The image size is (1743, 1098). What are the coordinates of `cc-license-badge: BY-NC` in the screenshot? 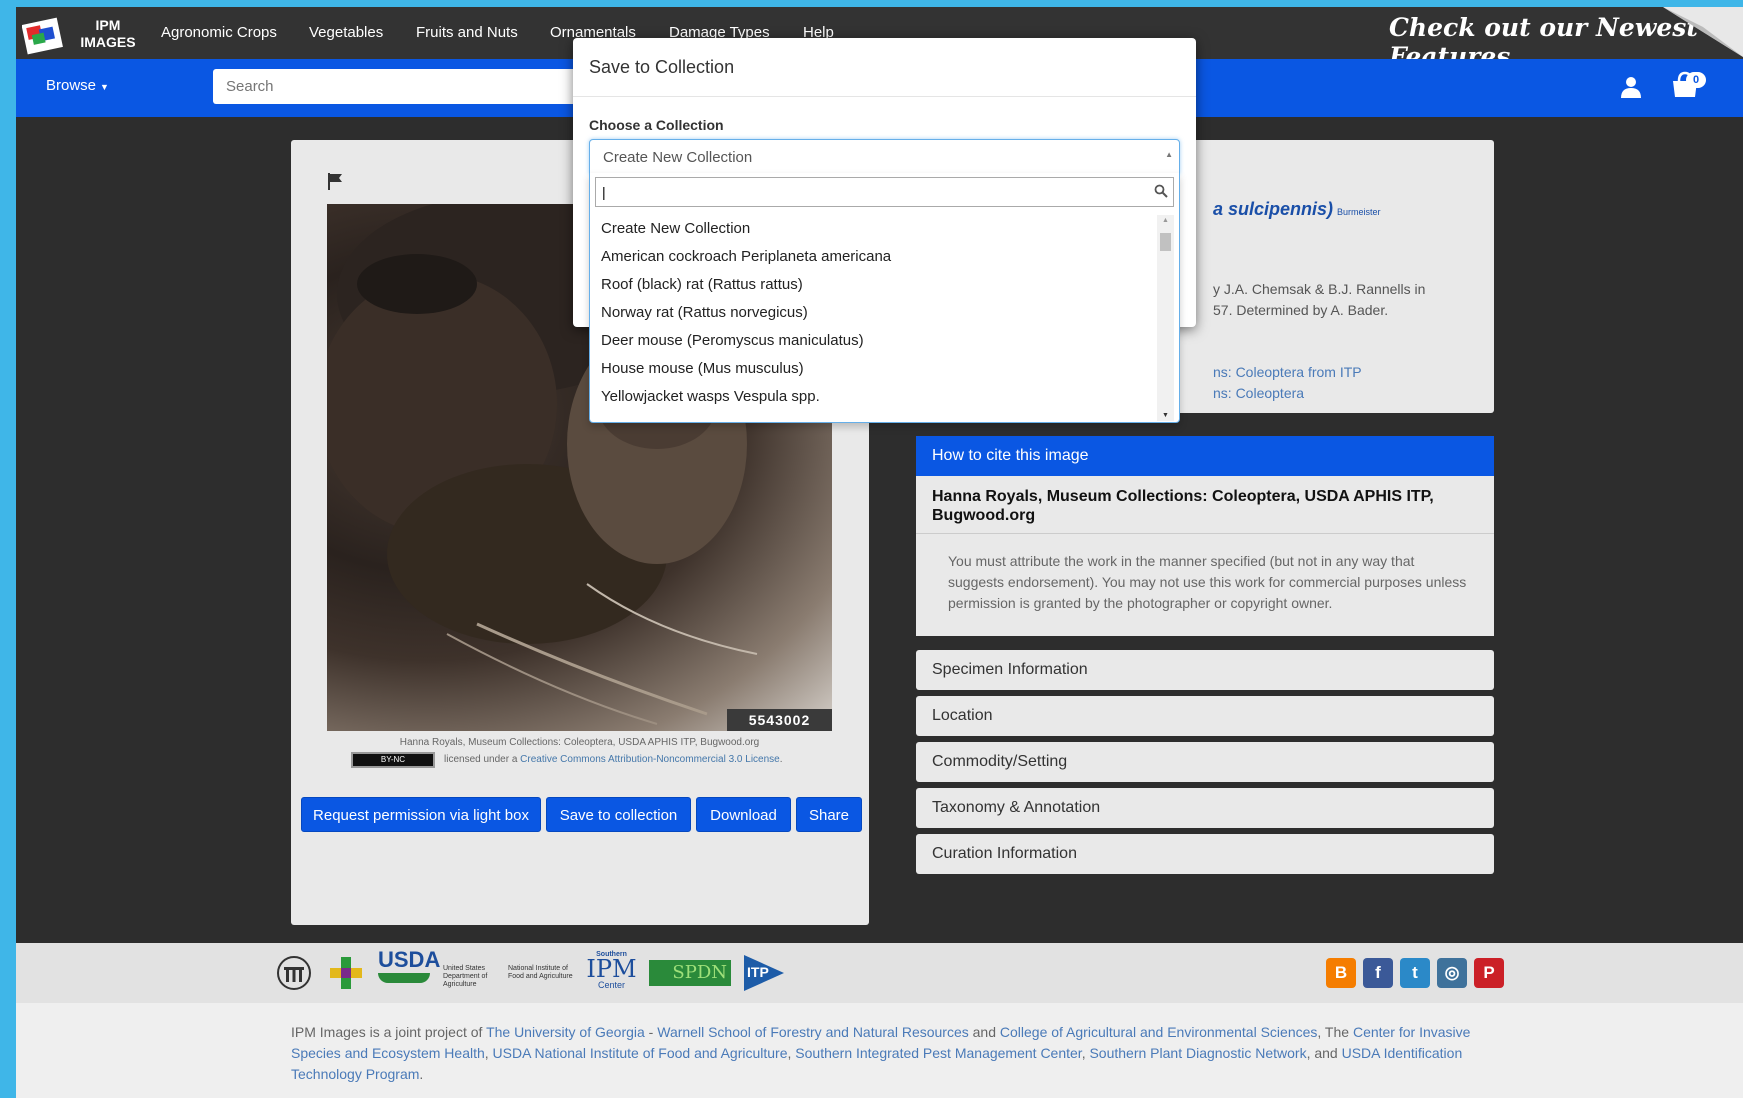 It's located at (393, 760).